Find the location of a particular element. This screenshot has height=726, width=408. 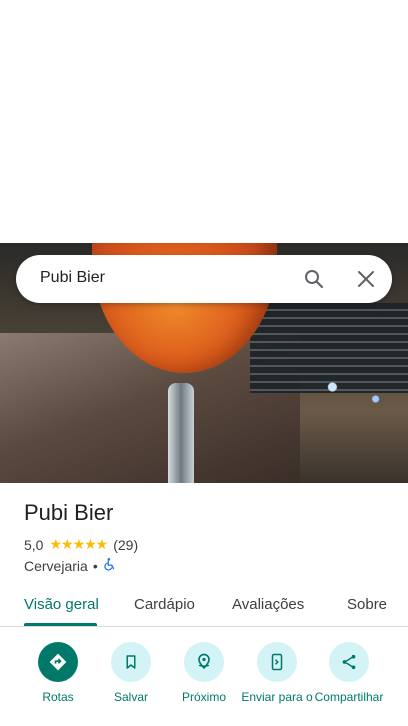

directions-button: Rotas is located at coordinates (58, 673).